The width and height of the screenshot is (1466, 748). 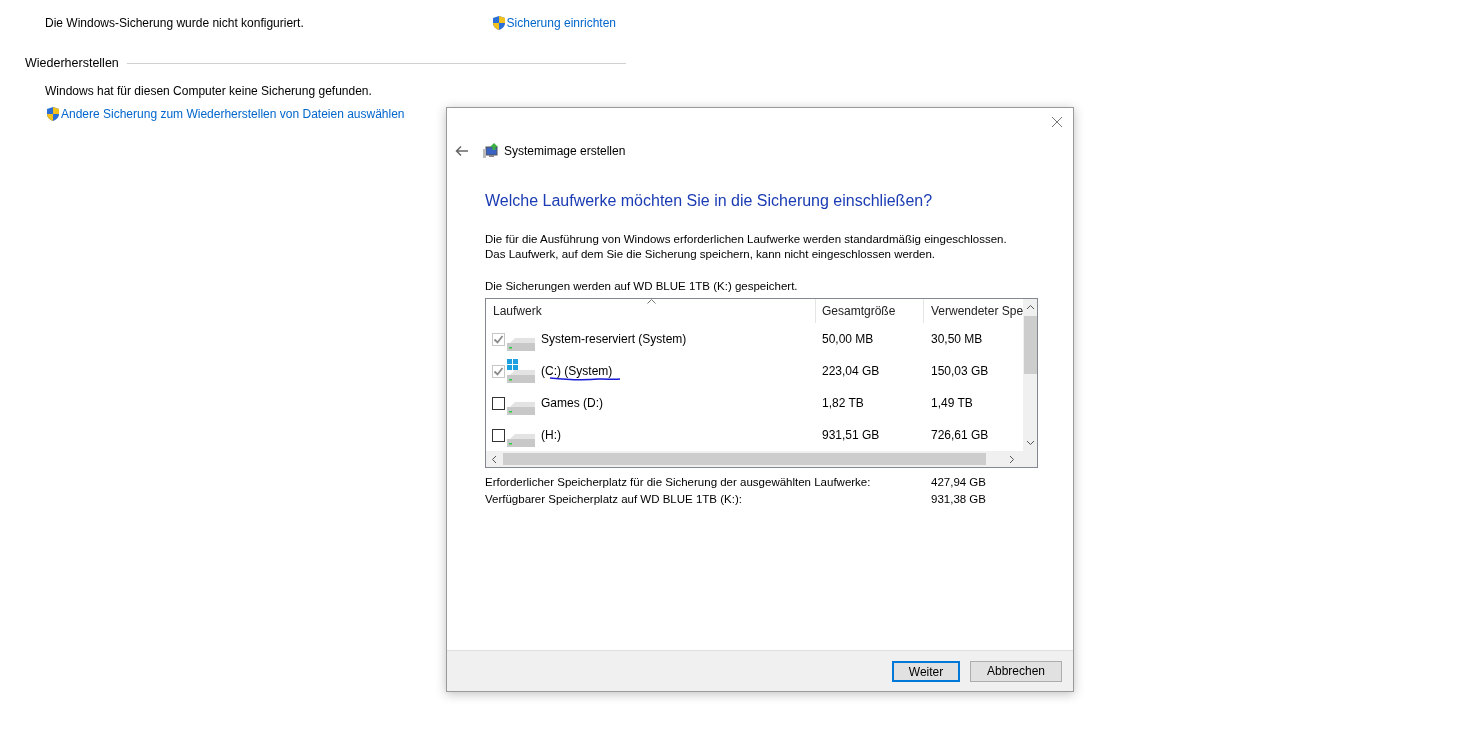 What do you see at coordinates (551, 435) in the screenshot?
I see `drive-name: (H:)` at bounding box center [551, 435].